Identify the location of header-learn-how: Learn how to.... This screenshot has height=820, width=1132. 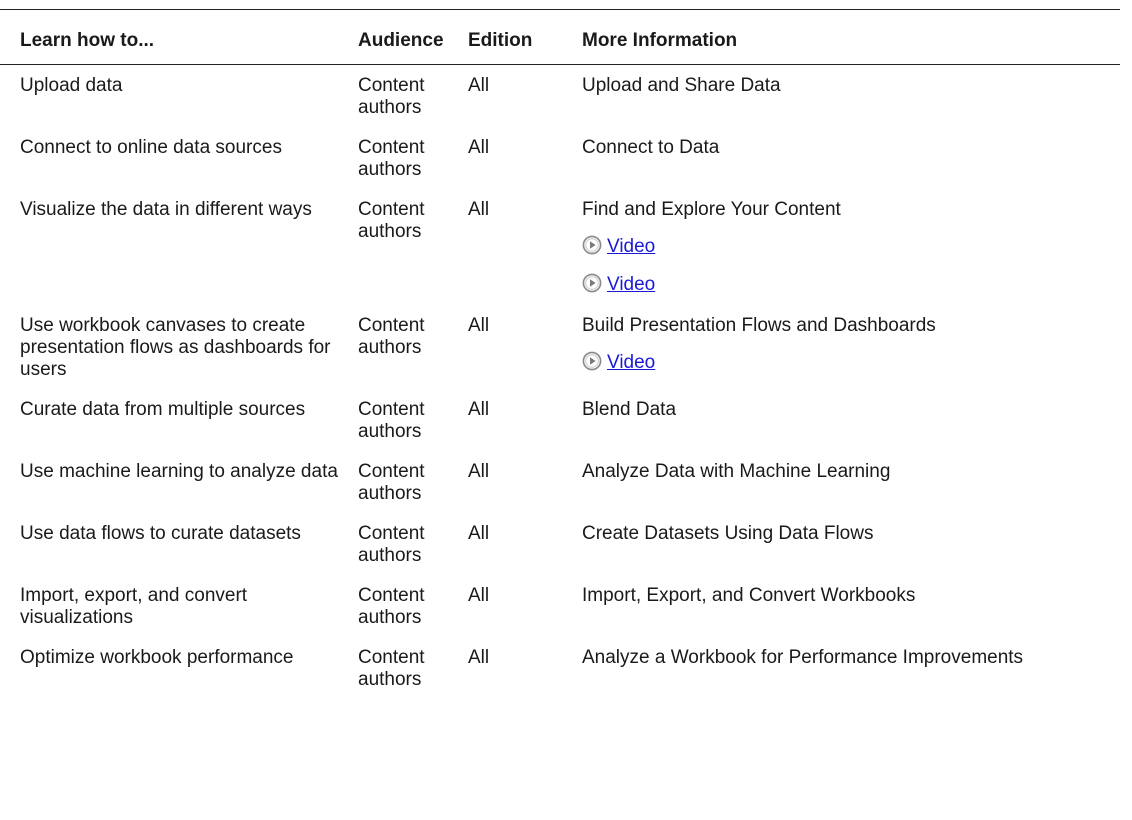
(174, 37).